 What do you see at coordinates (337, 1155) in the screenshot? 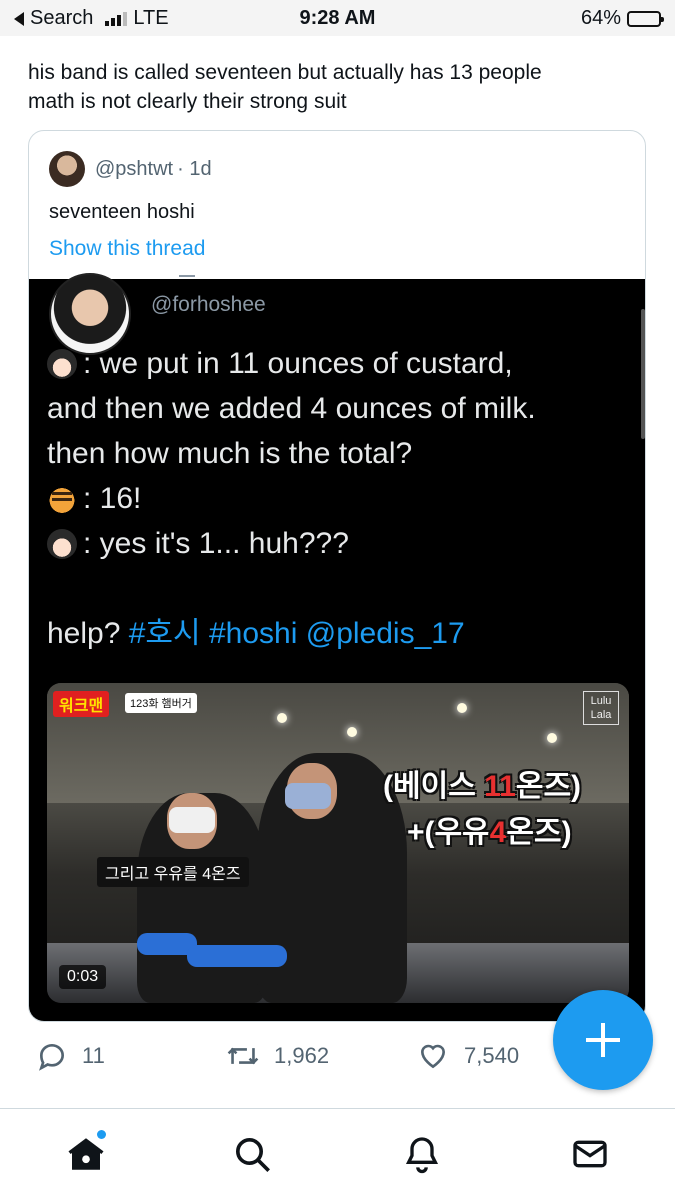
I see `bottom-tab-bar` at bounding box center [337, 1155].